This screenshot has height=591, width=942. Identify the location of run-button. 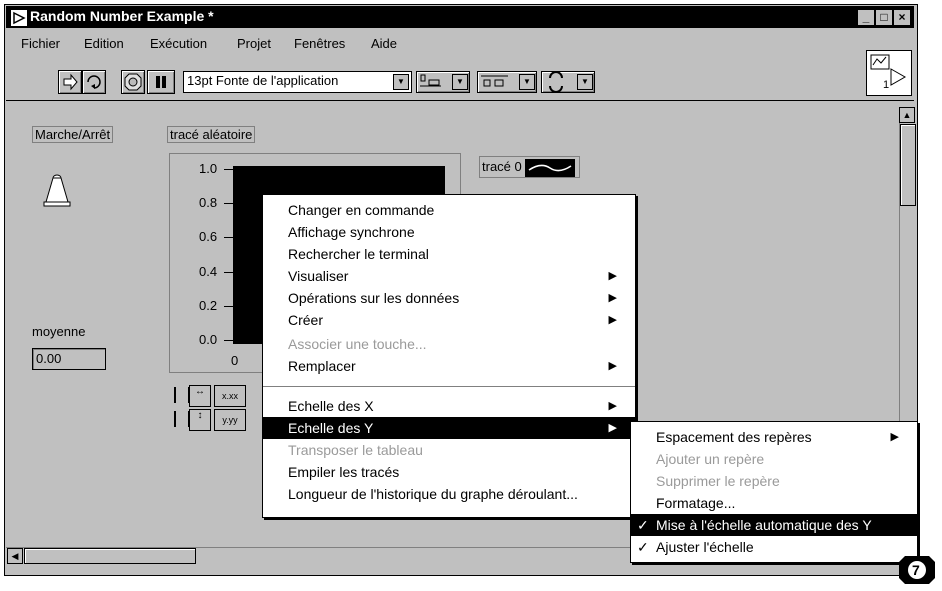
(70, 82).